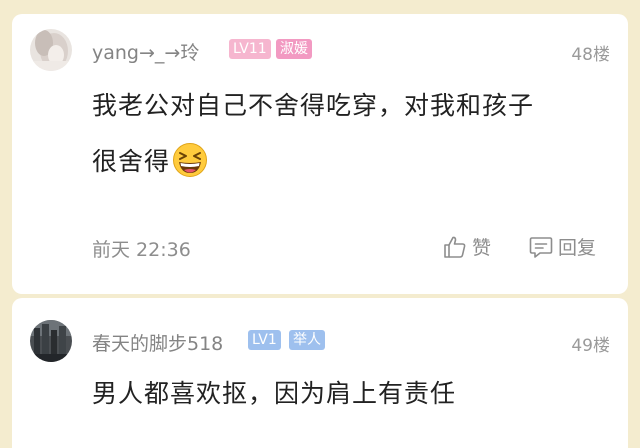  Describe the element at coordinates (274, 393) in the screenshot. I see `comment-text-line: 男人都喜欢抠，因为肩上有责任` at that location.